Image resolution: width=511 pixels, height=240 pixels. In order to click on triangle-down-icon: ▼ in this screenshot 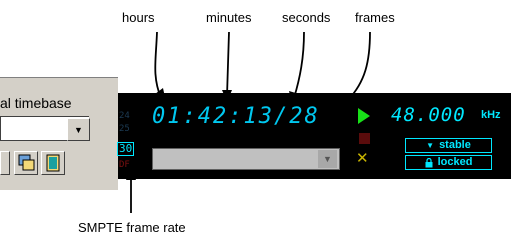, I will do `click(430, 145)`.